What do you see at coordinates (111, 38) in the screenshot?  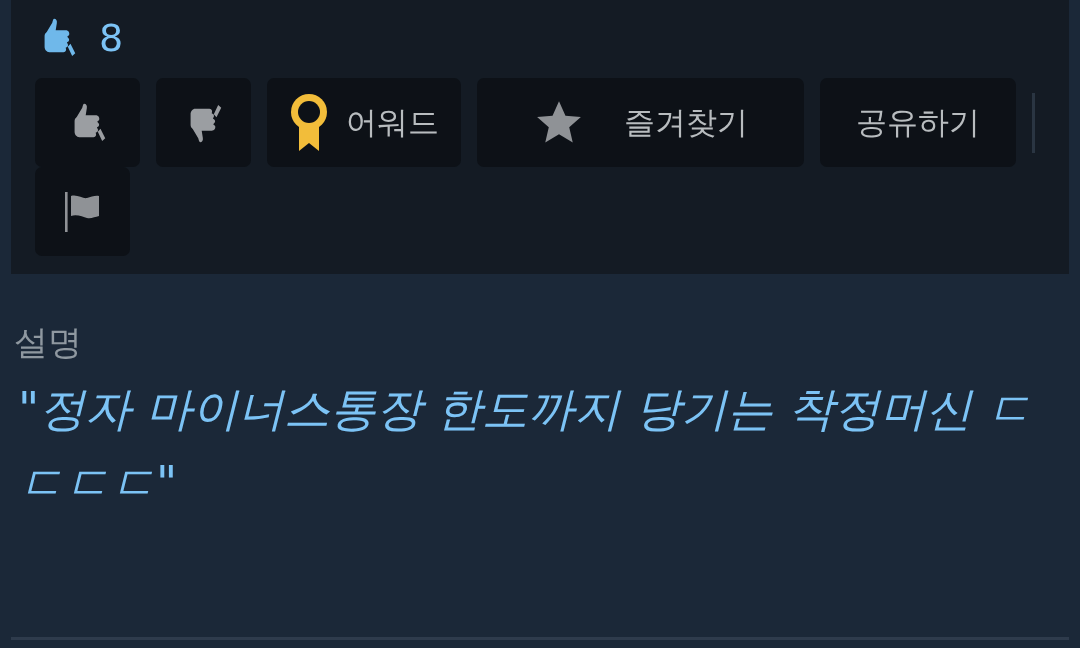 I see `like-count: 8` at bounding box center [111, 38].